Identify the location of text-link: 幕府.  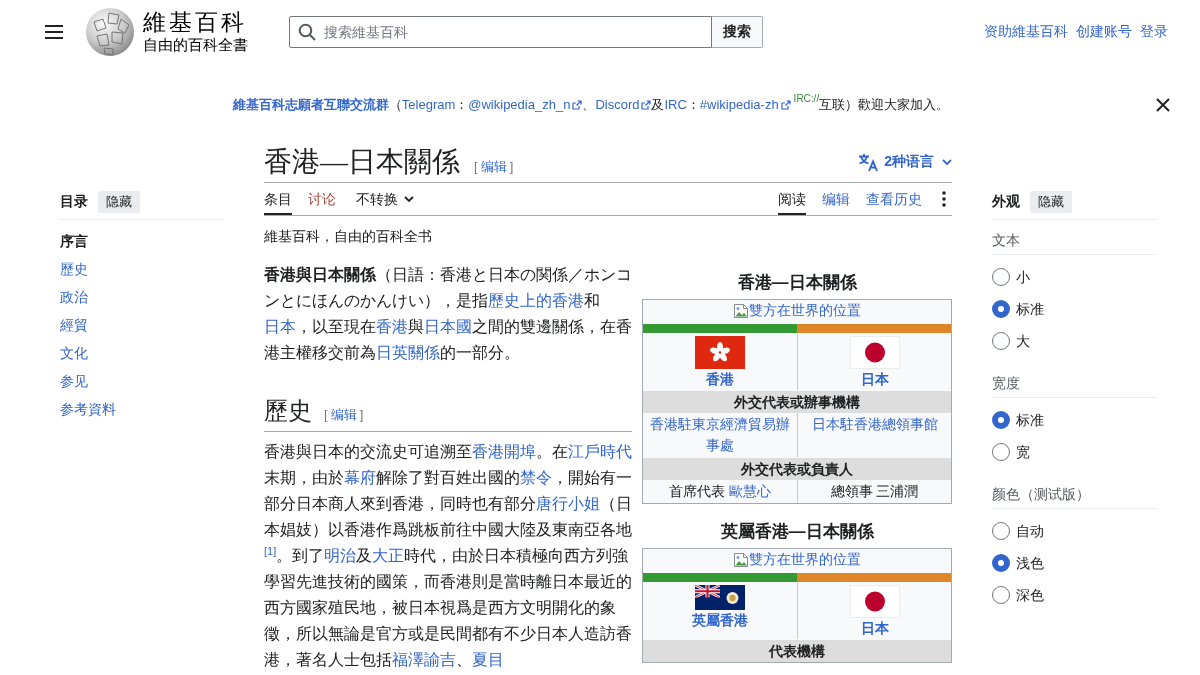
(360, 477).